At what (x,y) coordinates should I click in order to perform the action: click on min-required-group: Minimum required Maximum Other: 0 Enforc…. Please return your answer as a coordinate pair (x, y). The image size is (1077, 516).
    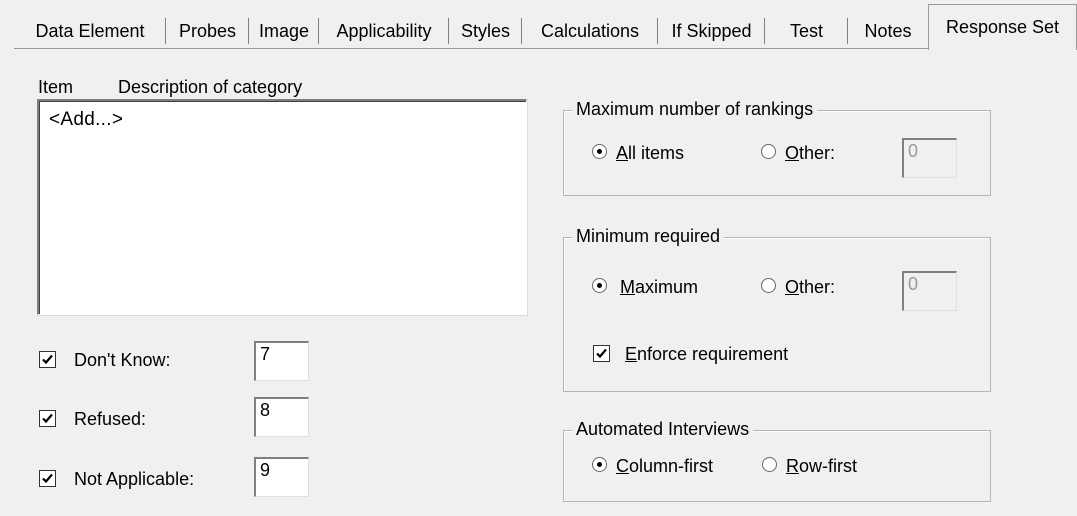
    Looking at the image, I should click on (777, 309).